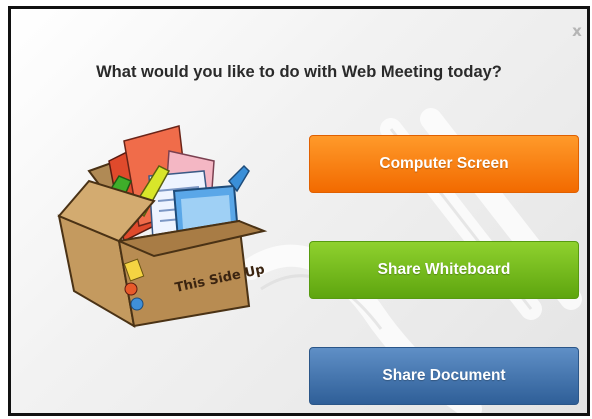 The height and width of the screenshot is (419, 592). Describe the element at coordinates (444, 164) in the screenshot. I see `computer-screen-button: Computer Screen` at that location.